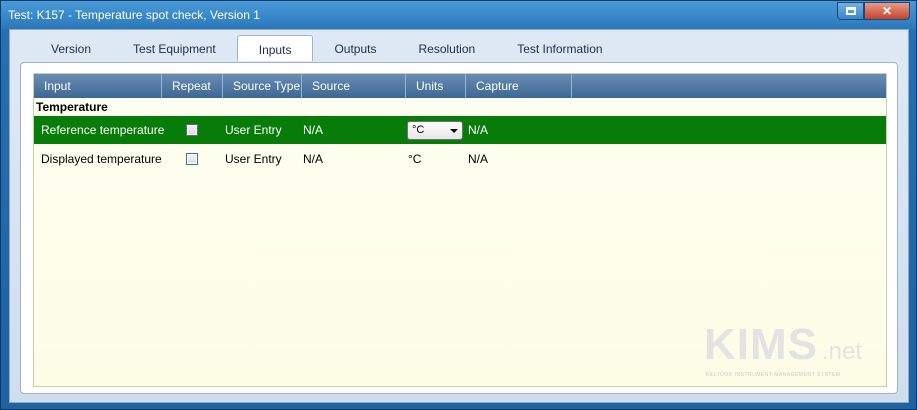 Image resolution: width=917 pixels, height=410 pixels. What do you see at coordinates (72, 107) in the screenshot?
I see `group-header-temperature: Temperature` at bounding box center [72, 107].